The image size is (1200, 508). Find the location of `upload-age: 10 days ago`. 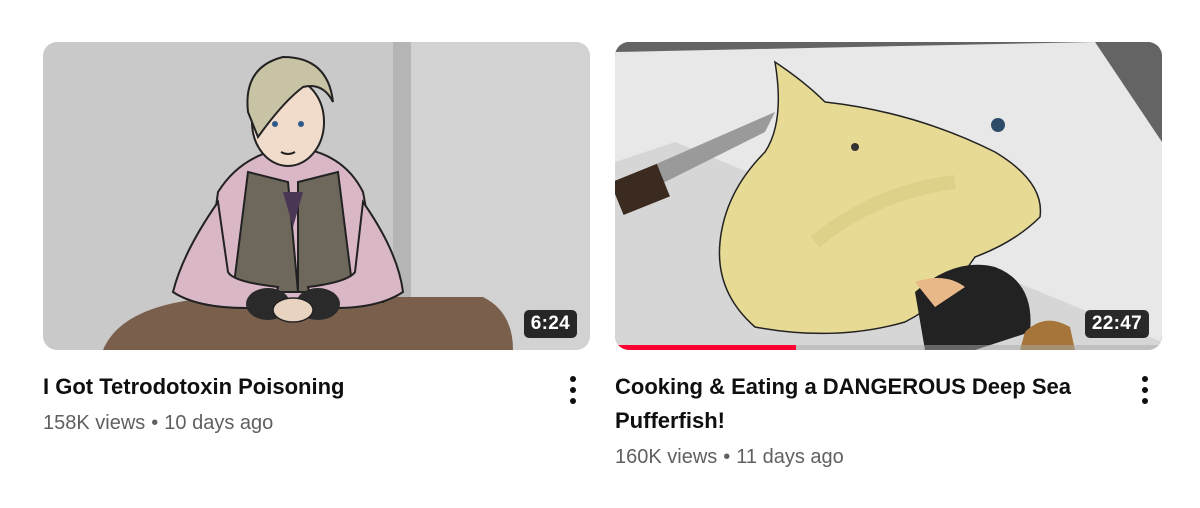

upload-age: 10 days ago is located at coordinates (219, 423).